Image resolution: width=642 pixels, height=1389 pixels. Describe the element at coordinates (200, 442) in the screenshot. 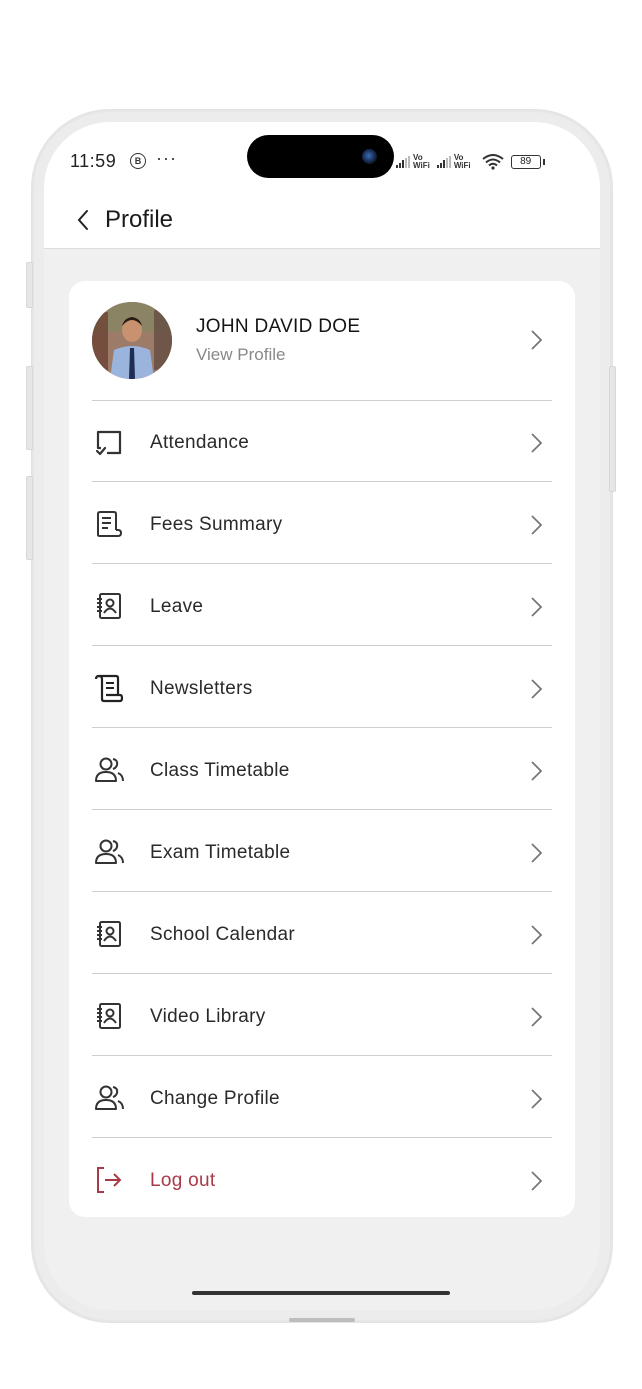

I see `menu-label: Attendance` at that location.